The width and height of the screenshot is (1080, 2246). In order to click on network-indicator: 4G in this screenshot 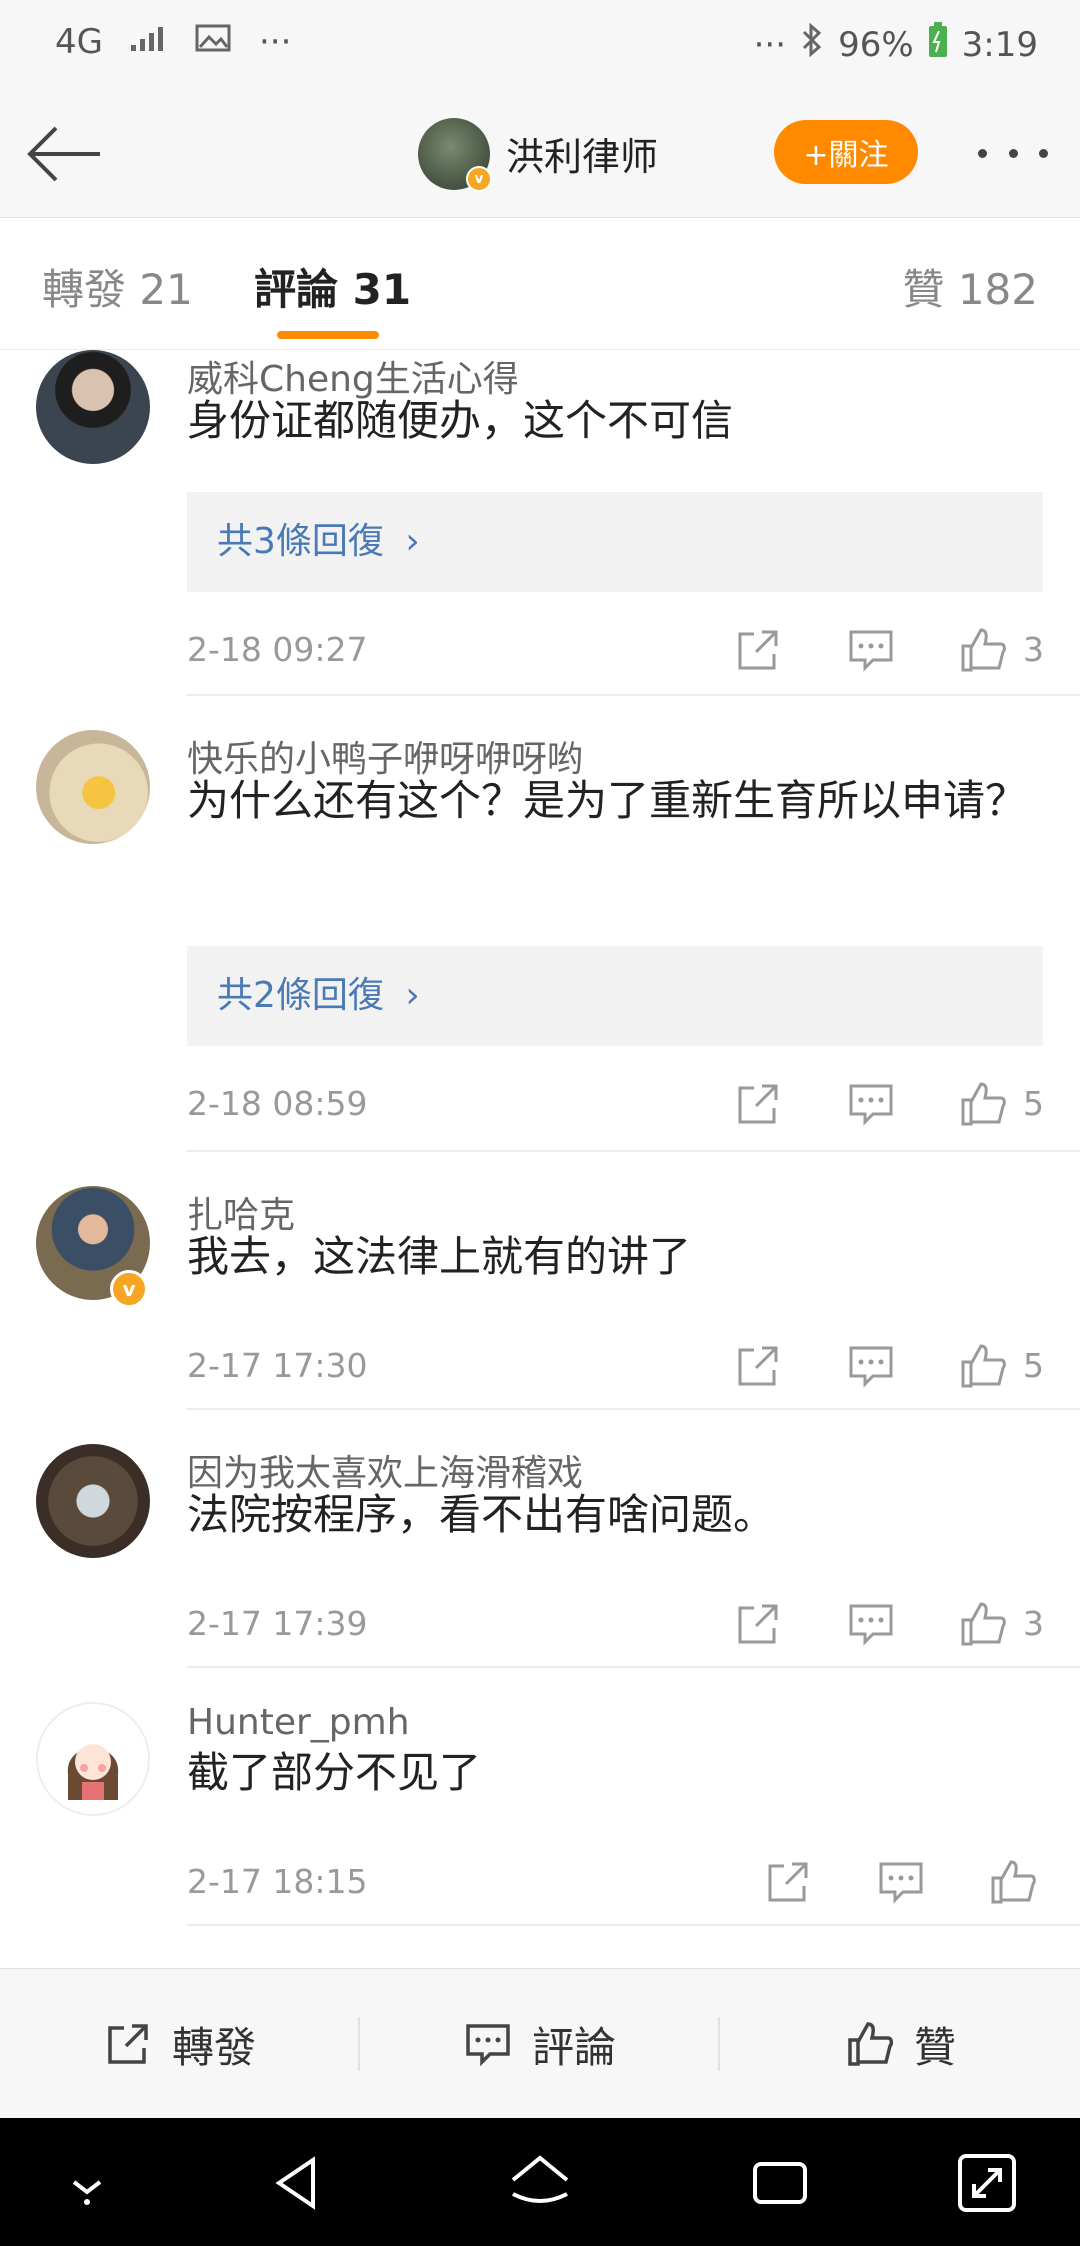, I will do `click(79, 42)`.